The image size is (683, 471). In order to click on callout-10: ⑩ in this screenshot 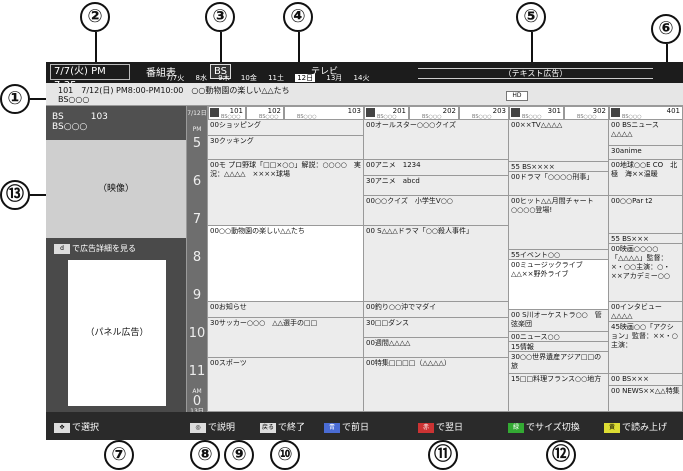, I will do `click(285, 455)`.